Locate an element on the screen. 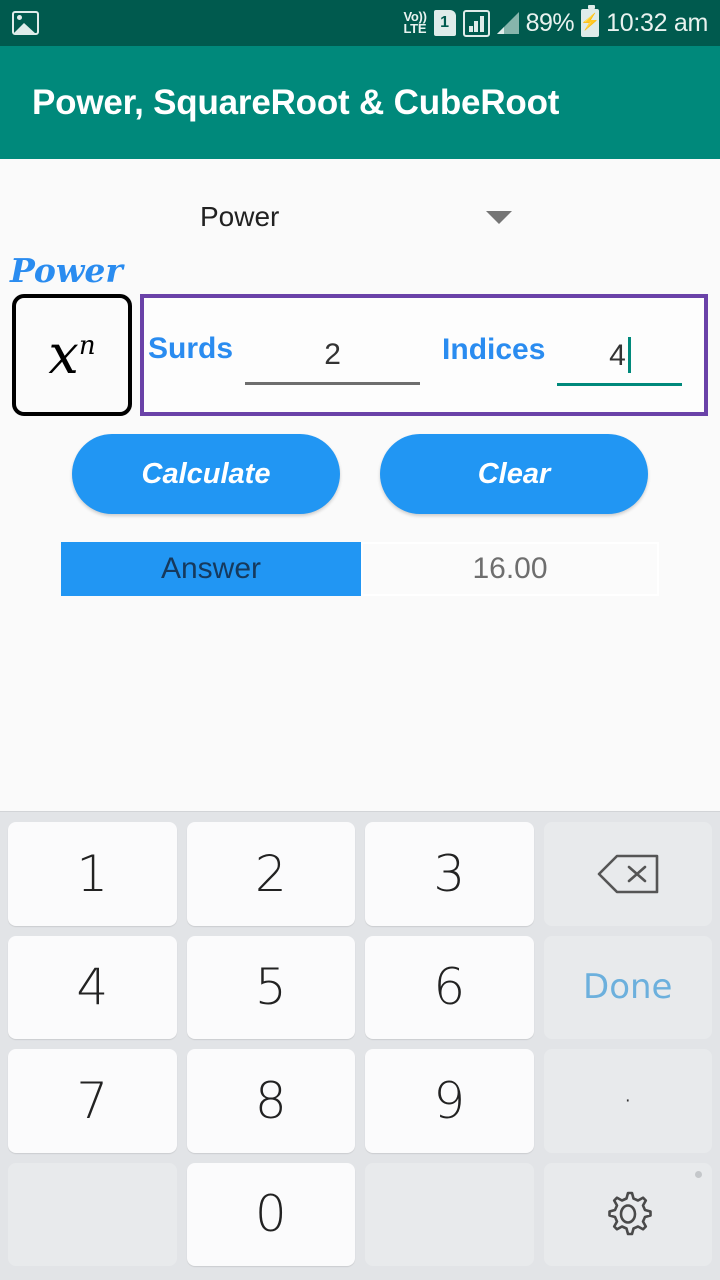  chevron-down-icon is located at coordinates (499, 217).